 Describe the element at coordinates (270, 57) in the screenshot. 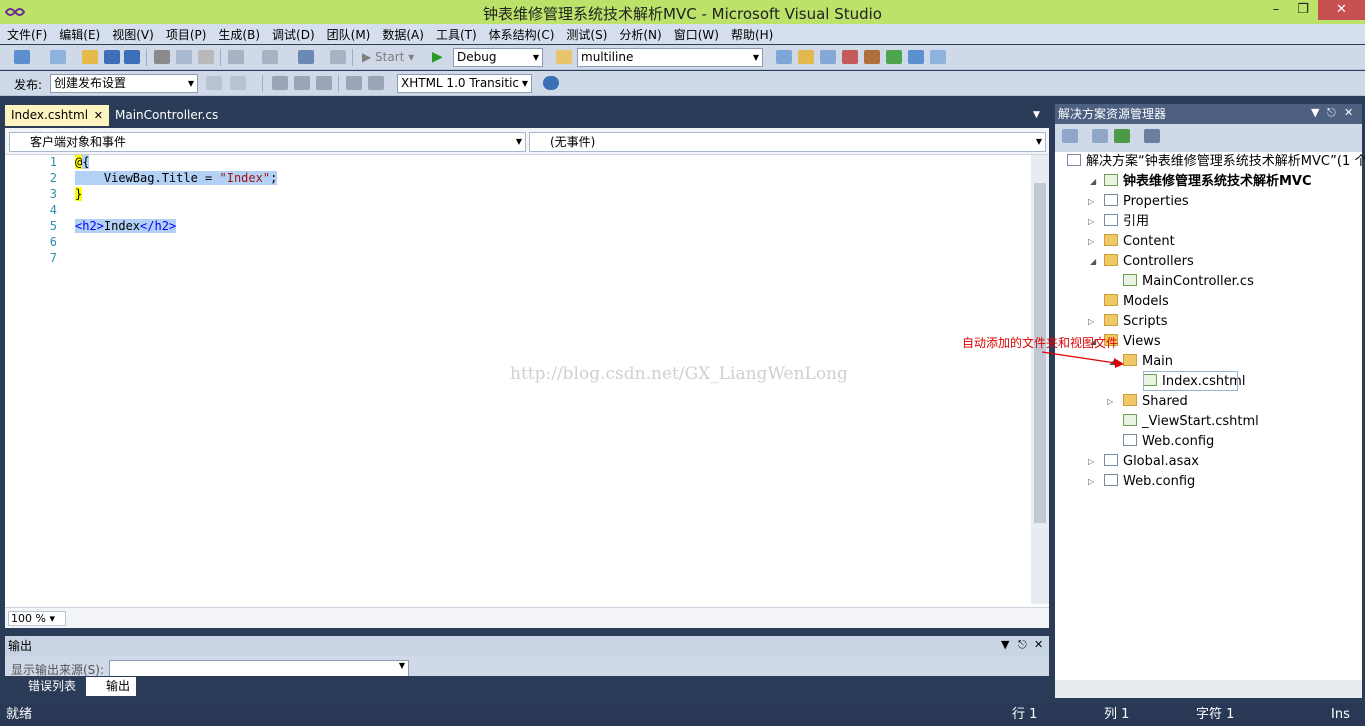

I see `redo-icon` at that location.